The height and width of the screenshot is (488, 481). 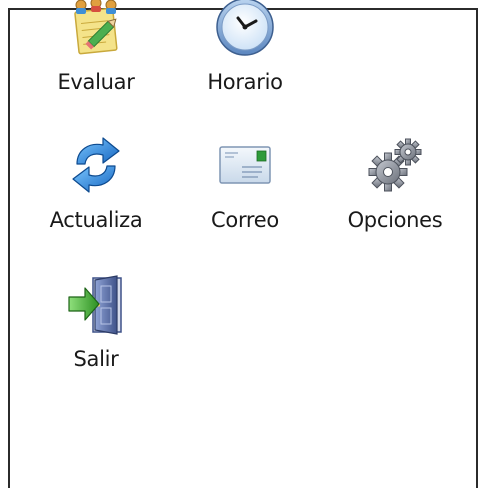 I want to click on launcher-item-label: Evaluar, so click(x=96, y=82).